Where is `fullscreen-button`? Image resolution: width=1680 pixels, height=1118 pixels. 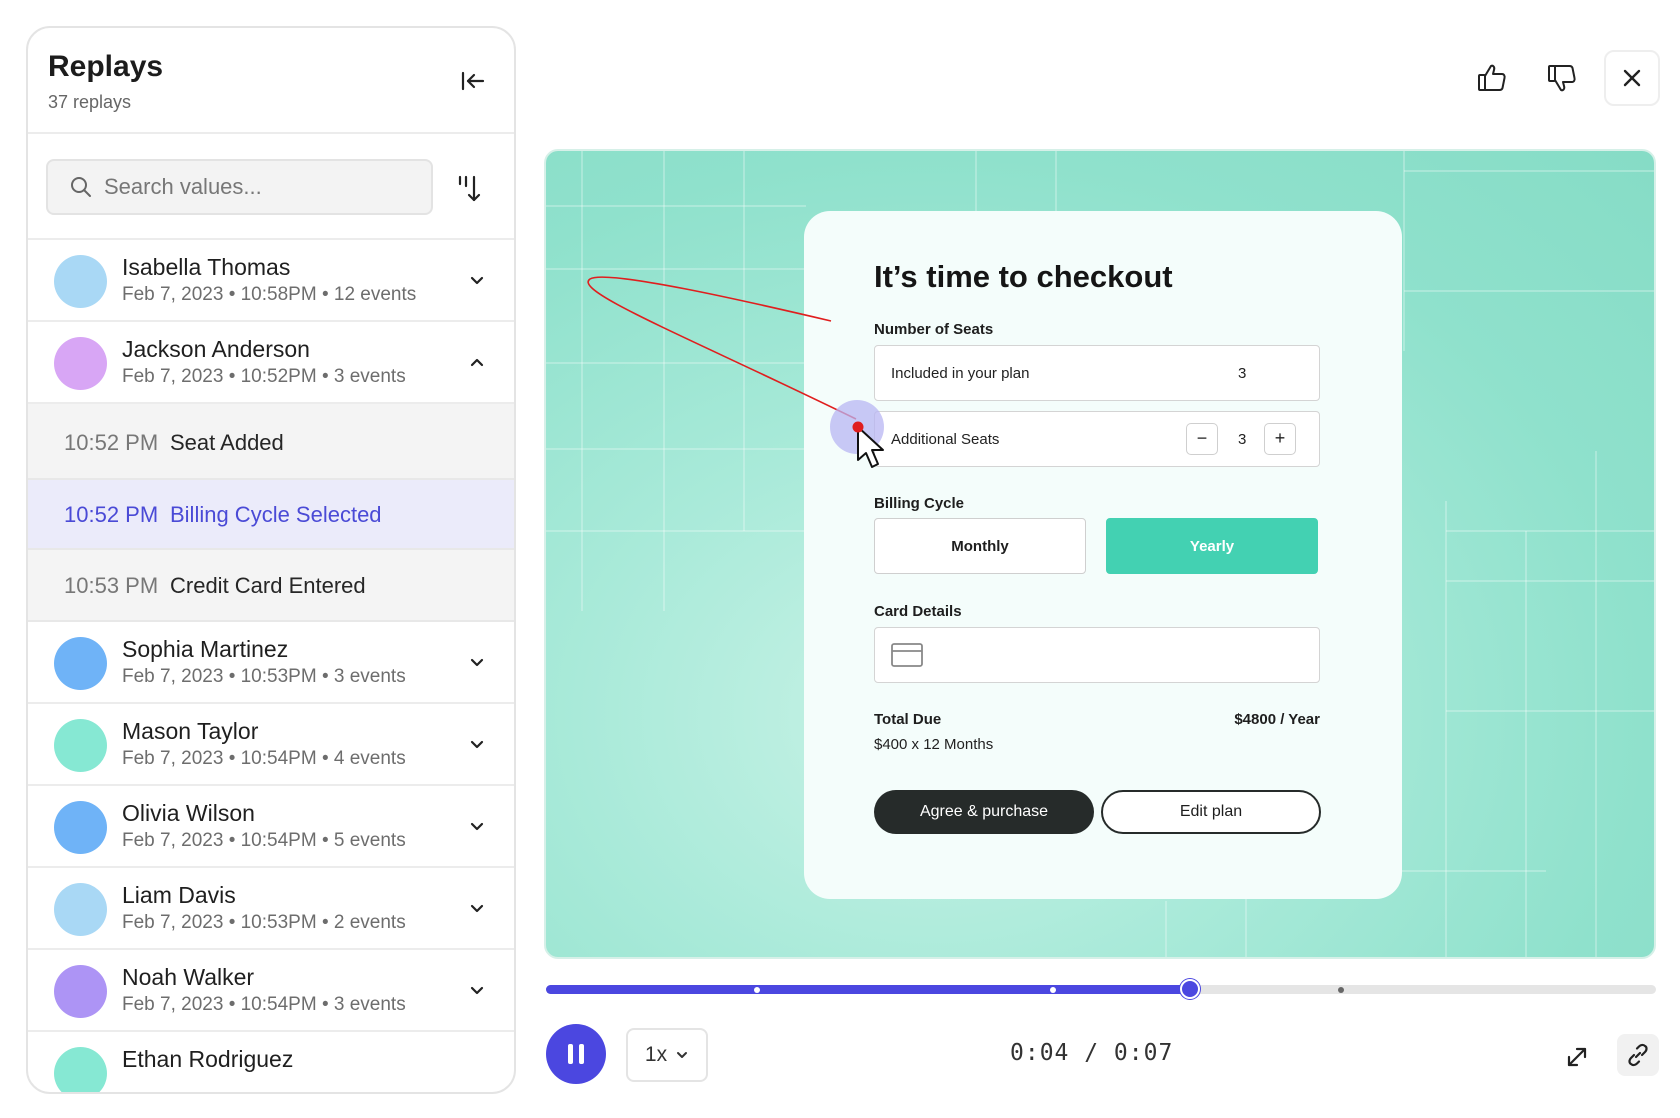 fullscreen-button is located at coordinates (1577, 1057).